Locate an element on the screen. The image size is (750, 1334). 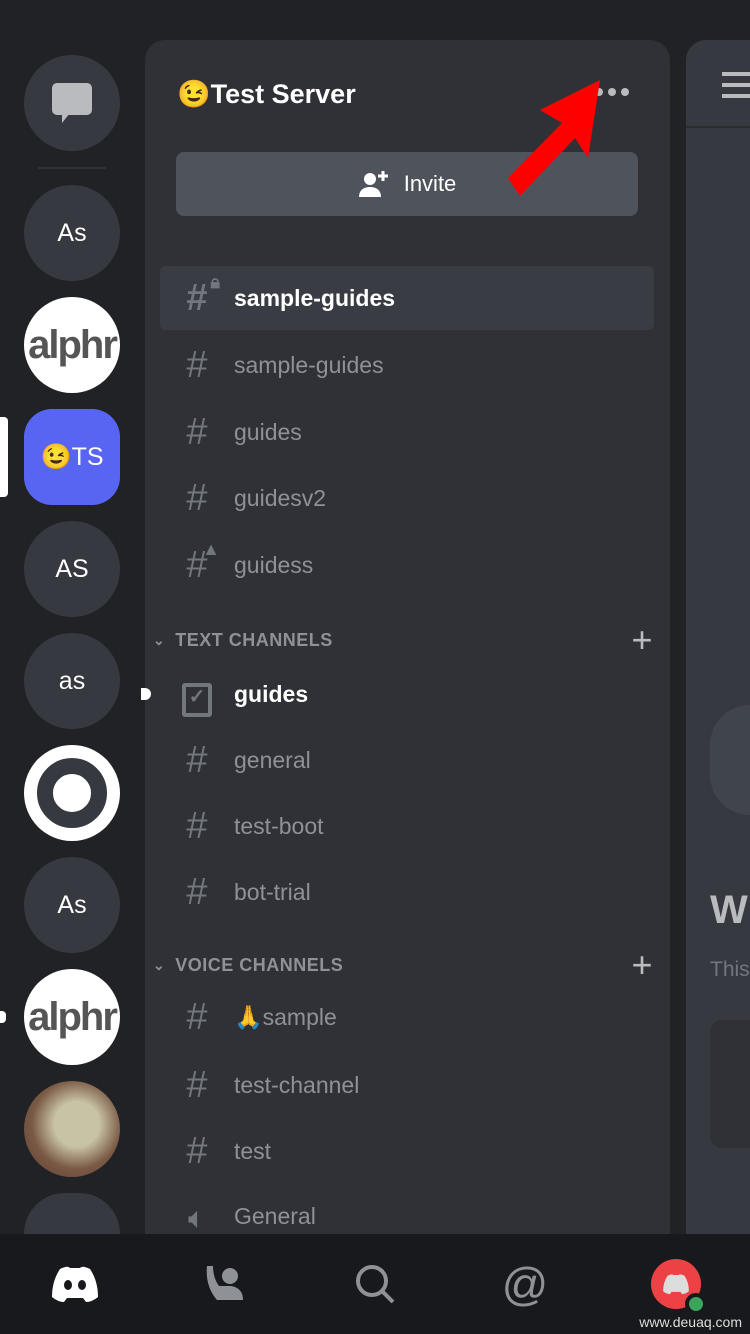
category-label: VOICE CHANNELS is located at coordinates (259, 964).